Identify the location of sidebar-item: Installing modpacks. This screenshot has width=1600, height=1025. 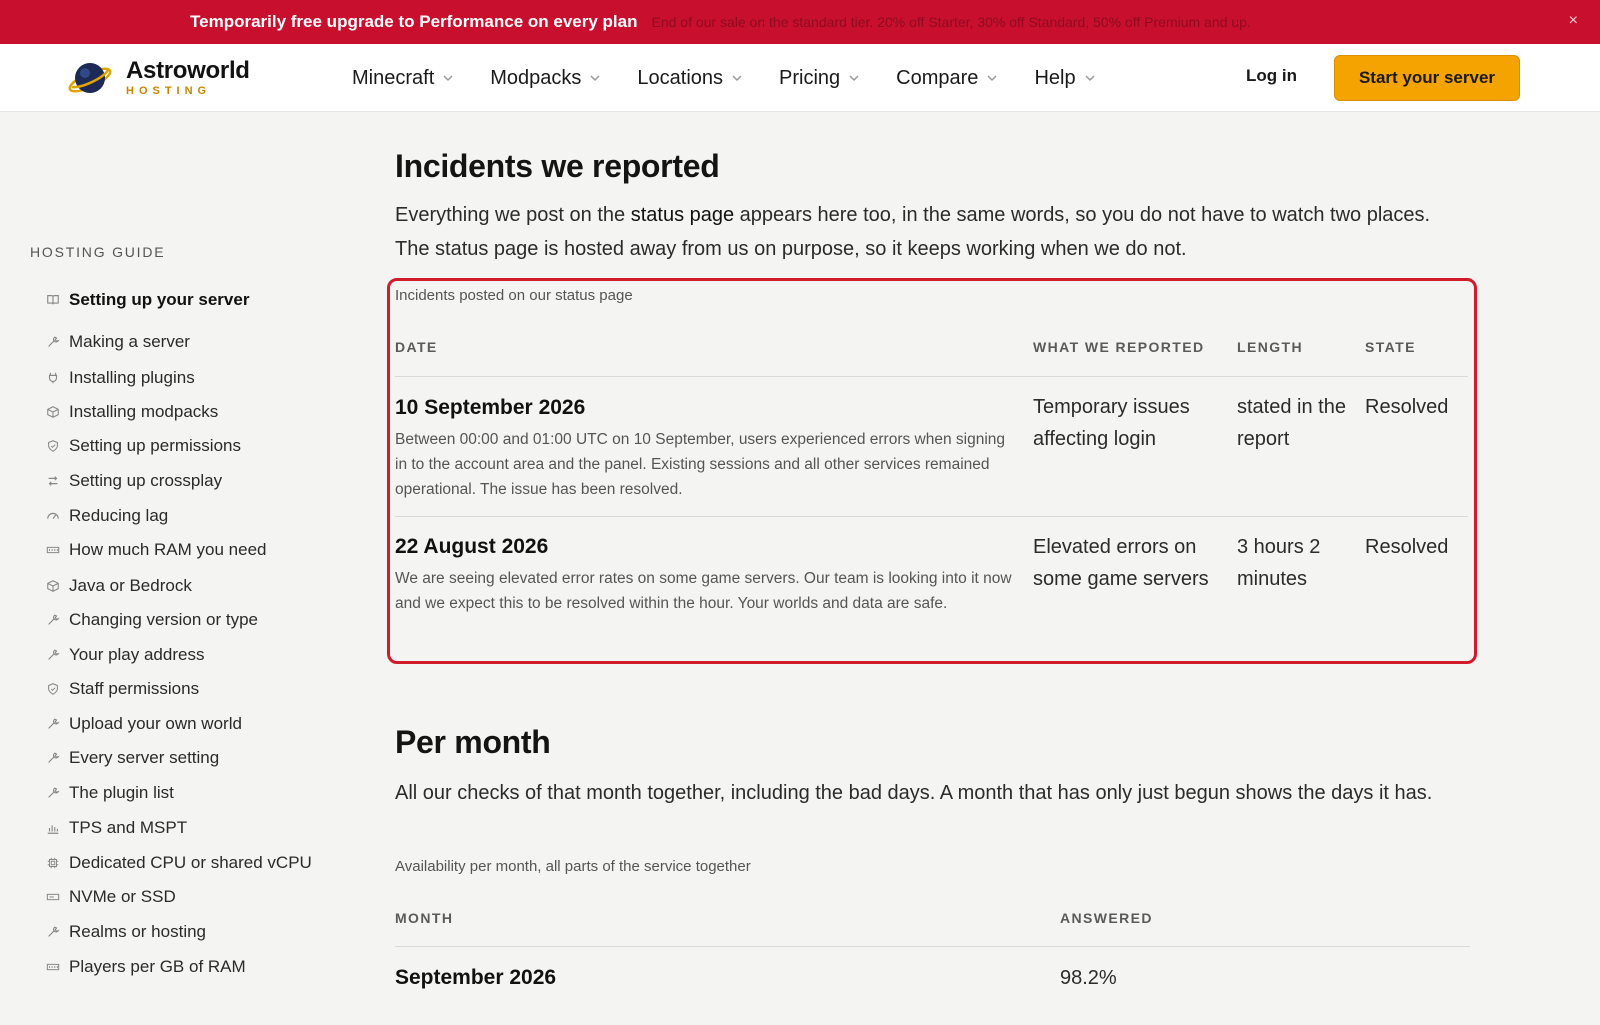
(132, 412).